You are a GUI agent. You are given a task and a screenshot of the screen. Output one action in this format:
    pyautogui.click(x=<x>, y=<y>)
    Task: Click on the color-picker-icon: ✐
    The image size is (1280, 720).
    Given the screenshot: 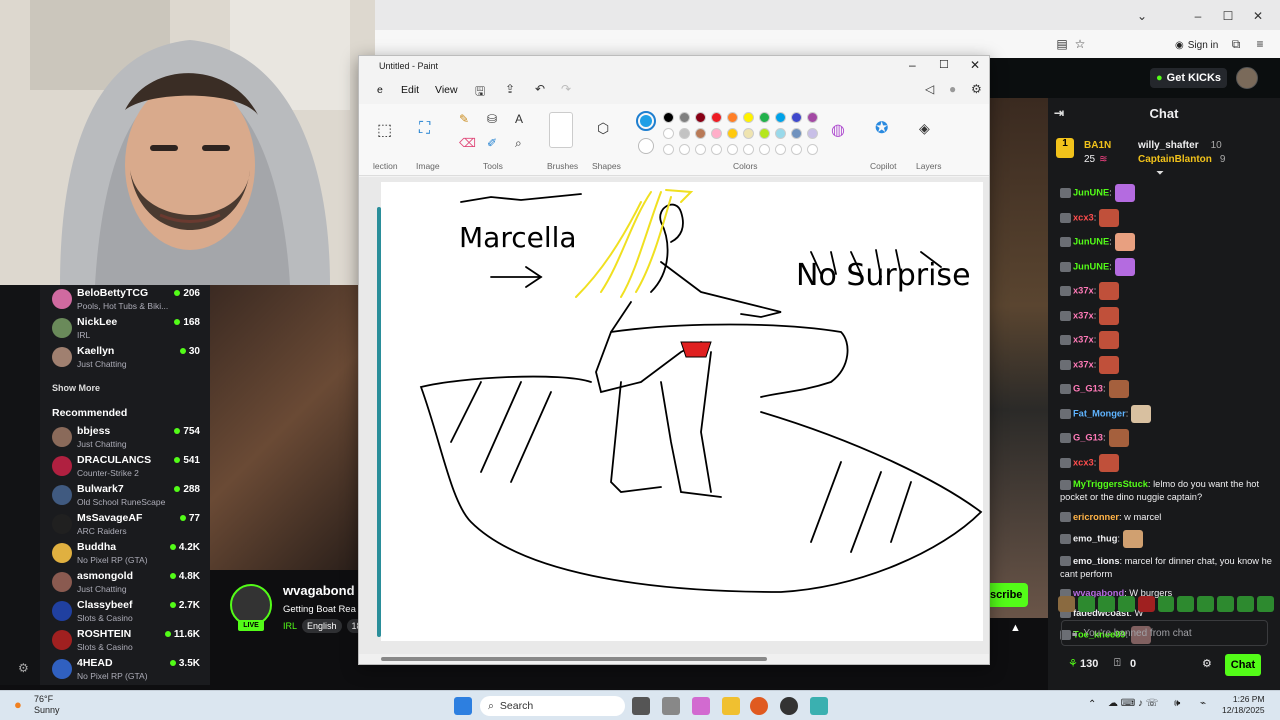 What is the action you would take?
    pyautogui.click(x=492, y=143)
    